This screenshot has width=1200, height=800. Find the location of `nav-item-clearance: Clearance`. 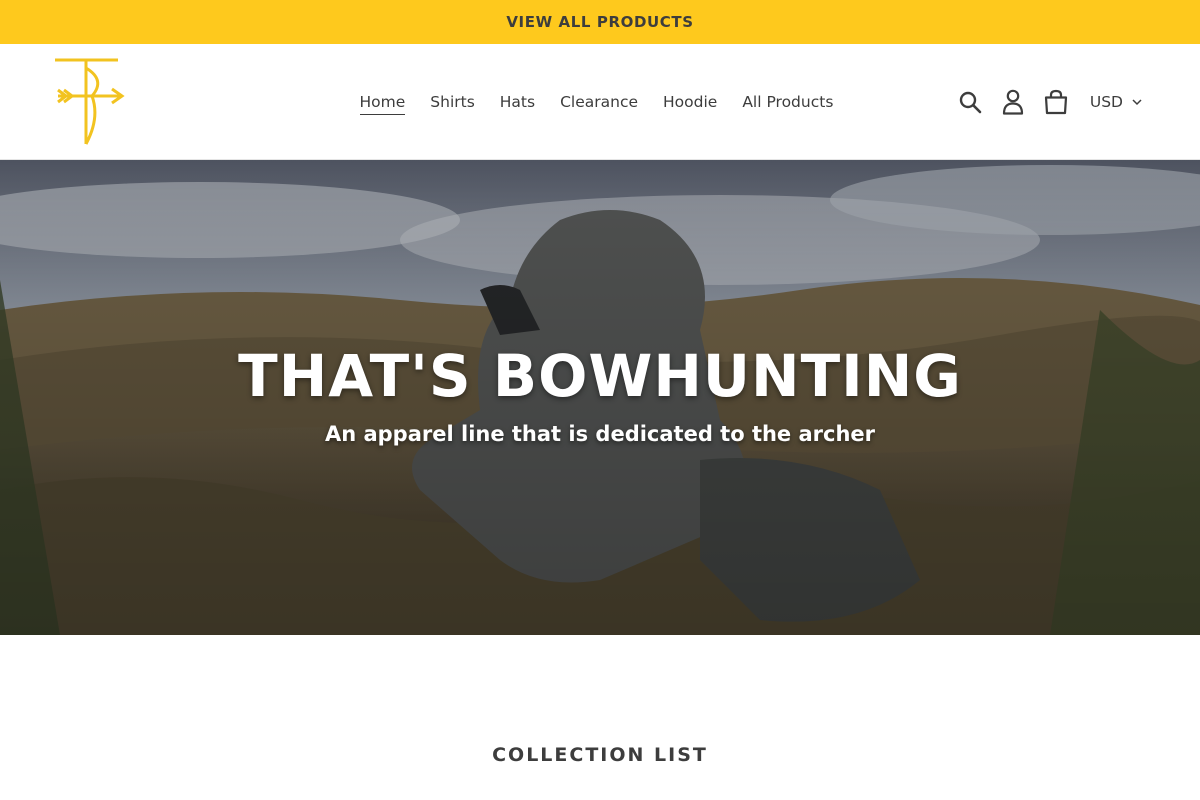

nav-item-clearance: Clearance is located at coordinates (599, 102).